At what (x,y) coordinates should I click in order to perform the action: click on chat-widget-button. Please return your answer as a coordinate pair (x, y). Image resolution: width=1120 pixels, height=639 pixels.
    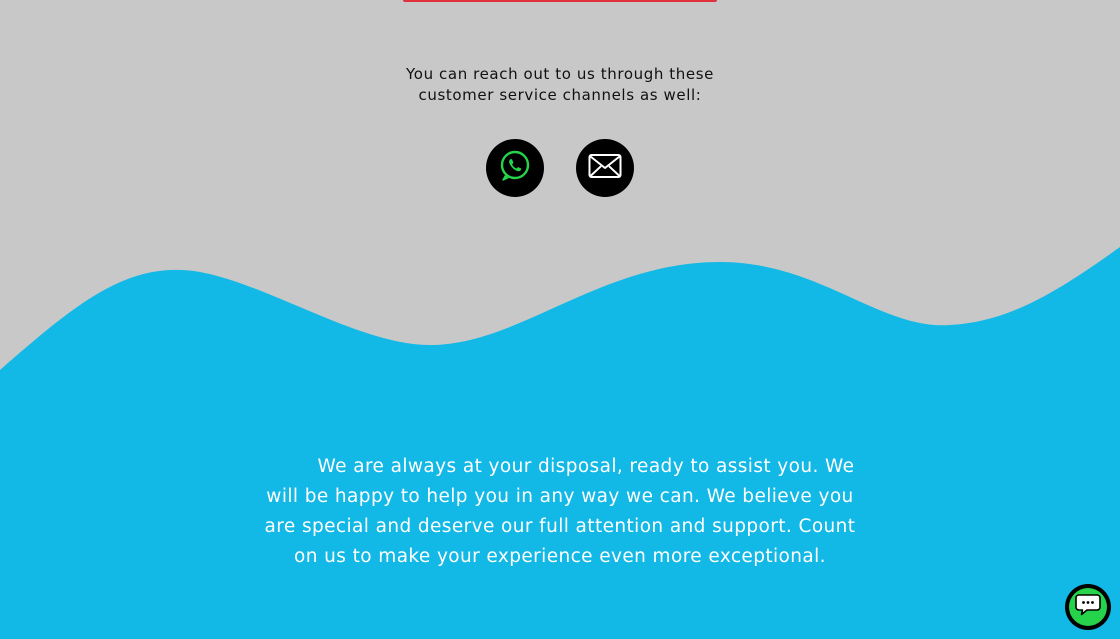
    Looking at the image, I should click on (1088, 607).